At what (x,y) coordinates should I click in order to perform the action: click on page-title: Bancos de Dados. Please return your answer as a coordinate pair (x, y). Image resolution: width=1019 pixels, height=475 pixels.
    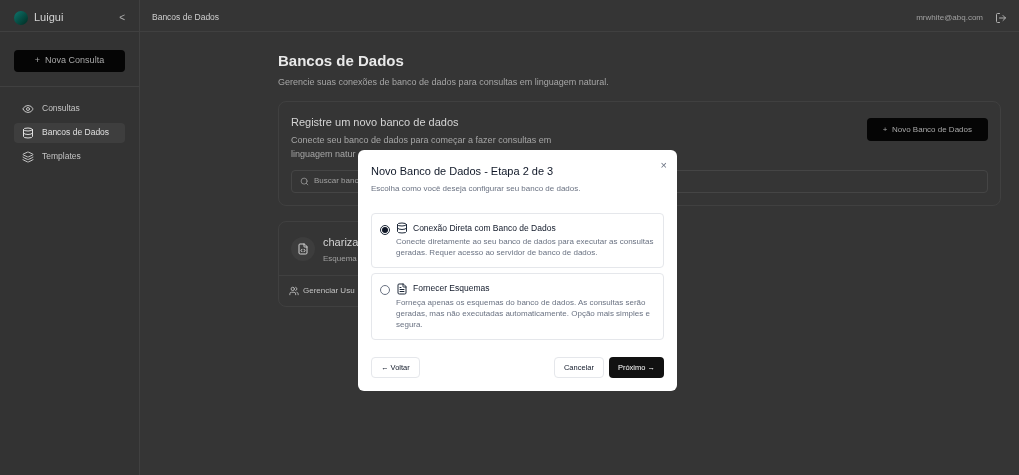
    Looking at the image, I should click on (341, 61).